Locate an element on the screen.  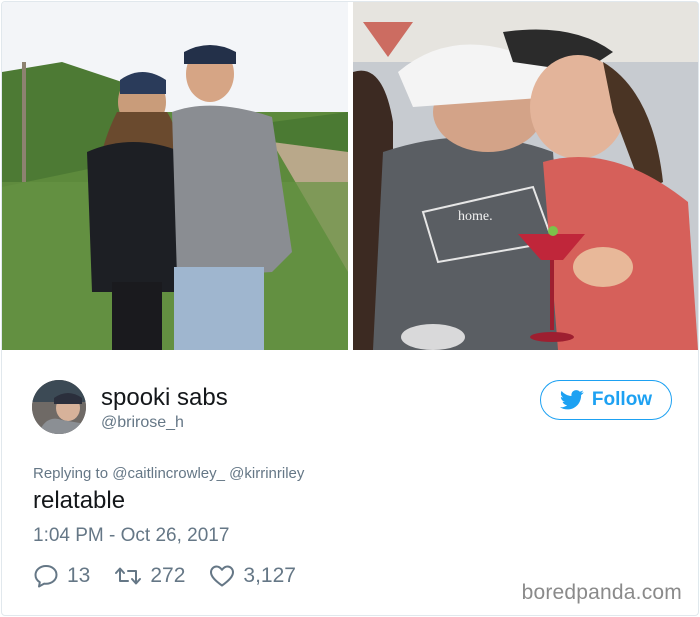
avatar is located at coordinates (59, 407).